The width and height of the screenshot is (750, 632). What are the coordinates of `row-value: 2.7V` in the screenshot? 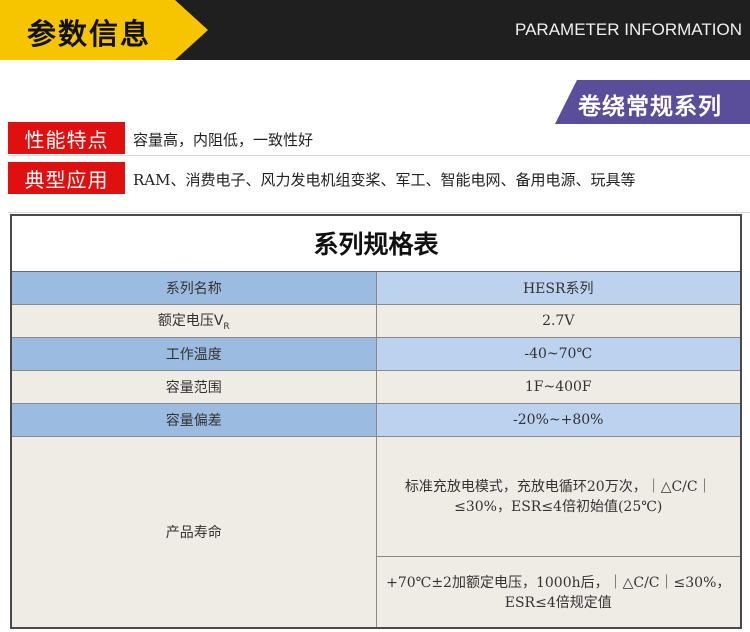 It's located at (558, 320).